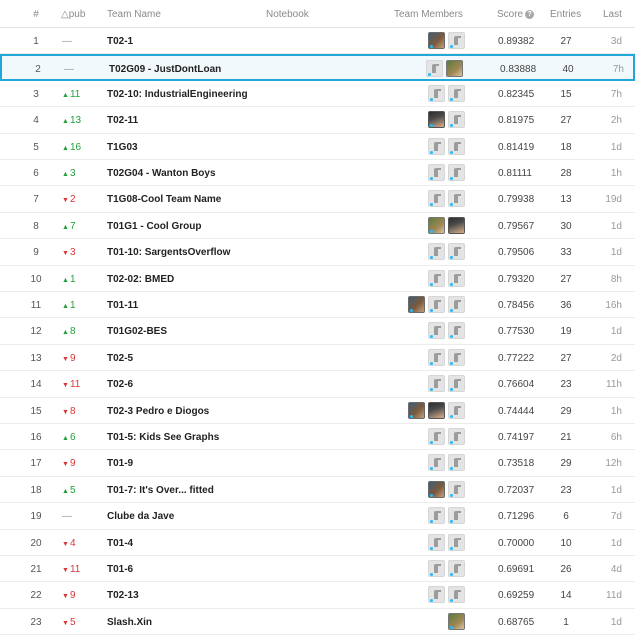 The height and width of the screenshot is (640, 635). I want to click on team-name-link: T01-10: SargentsOverflow, so click(168, 252).